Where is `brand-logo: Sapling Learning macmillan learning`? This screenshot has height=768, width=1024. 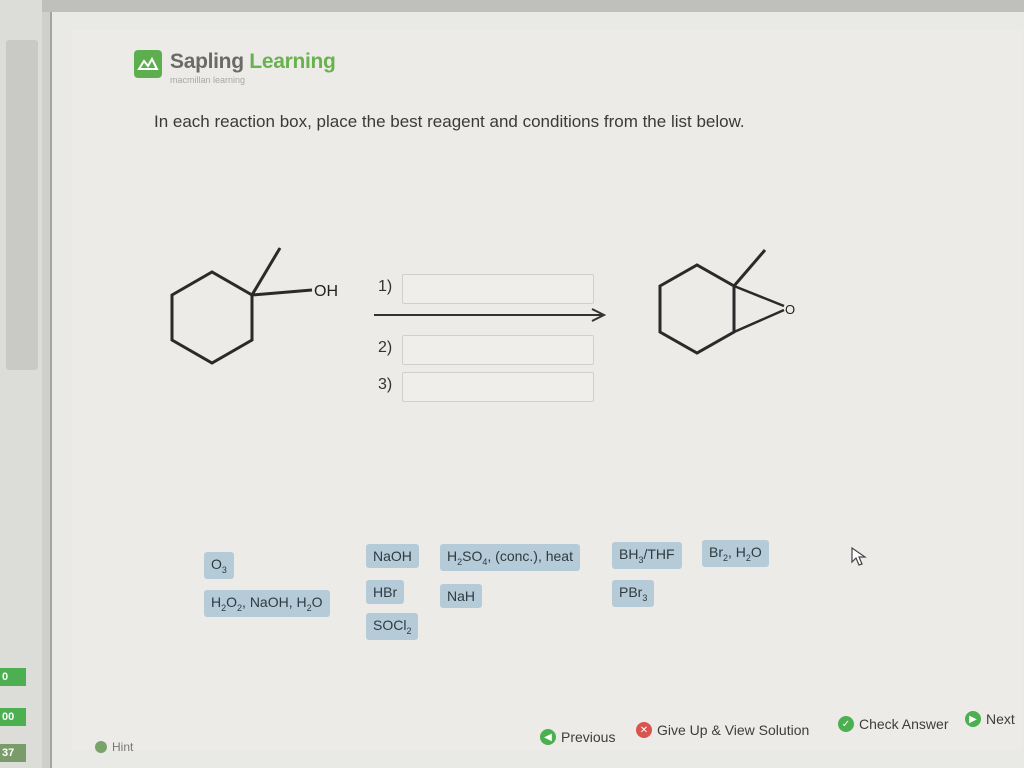 brand-logo: Sapling Learning macmillan learning is located at coordinates (235, 67).